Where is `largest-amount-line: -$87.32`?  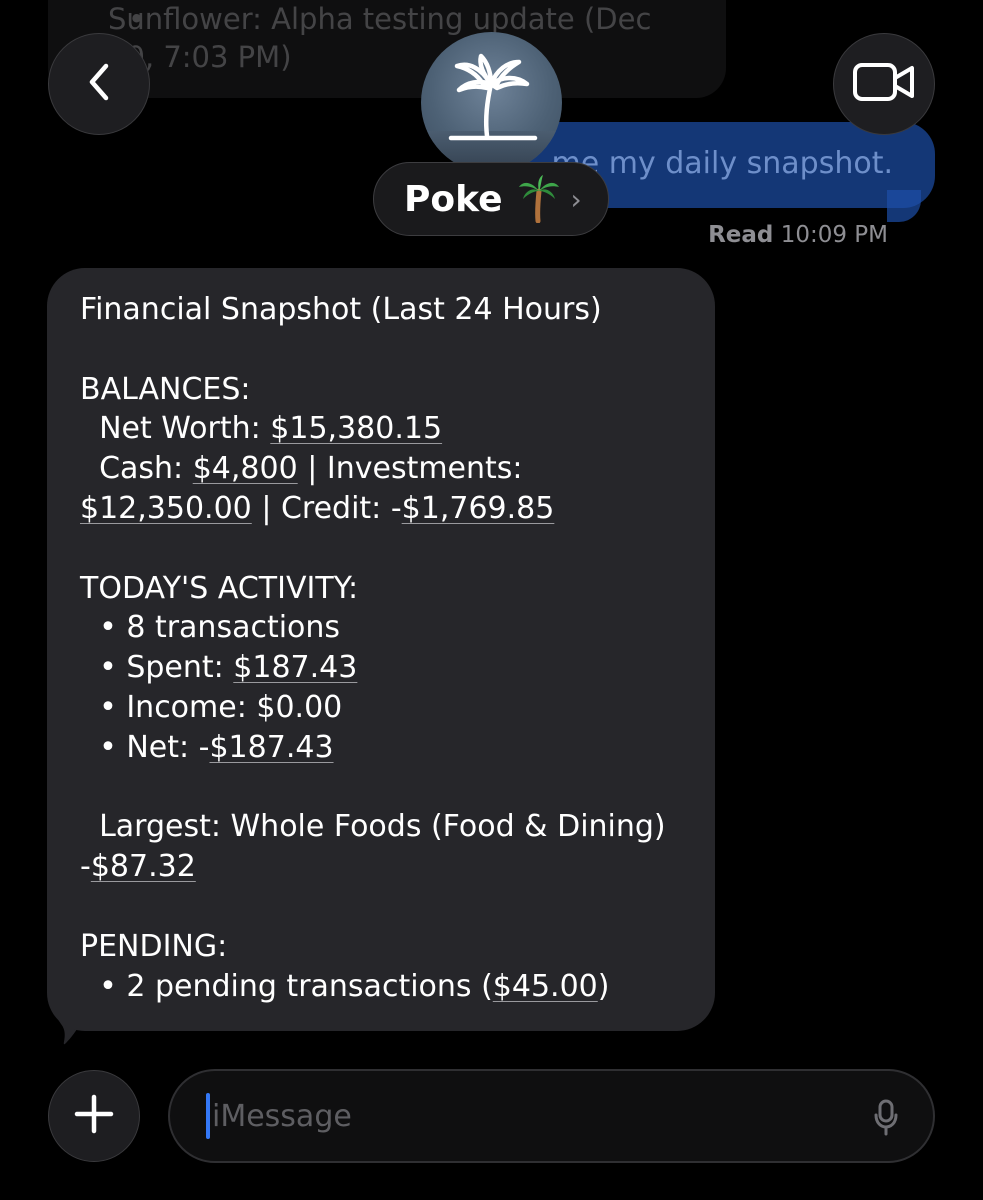
largest-amount-line: -$87.32 is located at coordinates (138, 867).